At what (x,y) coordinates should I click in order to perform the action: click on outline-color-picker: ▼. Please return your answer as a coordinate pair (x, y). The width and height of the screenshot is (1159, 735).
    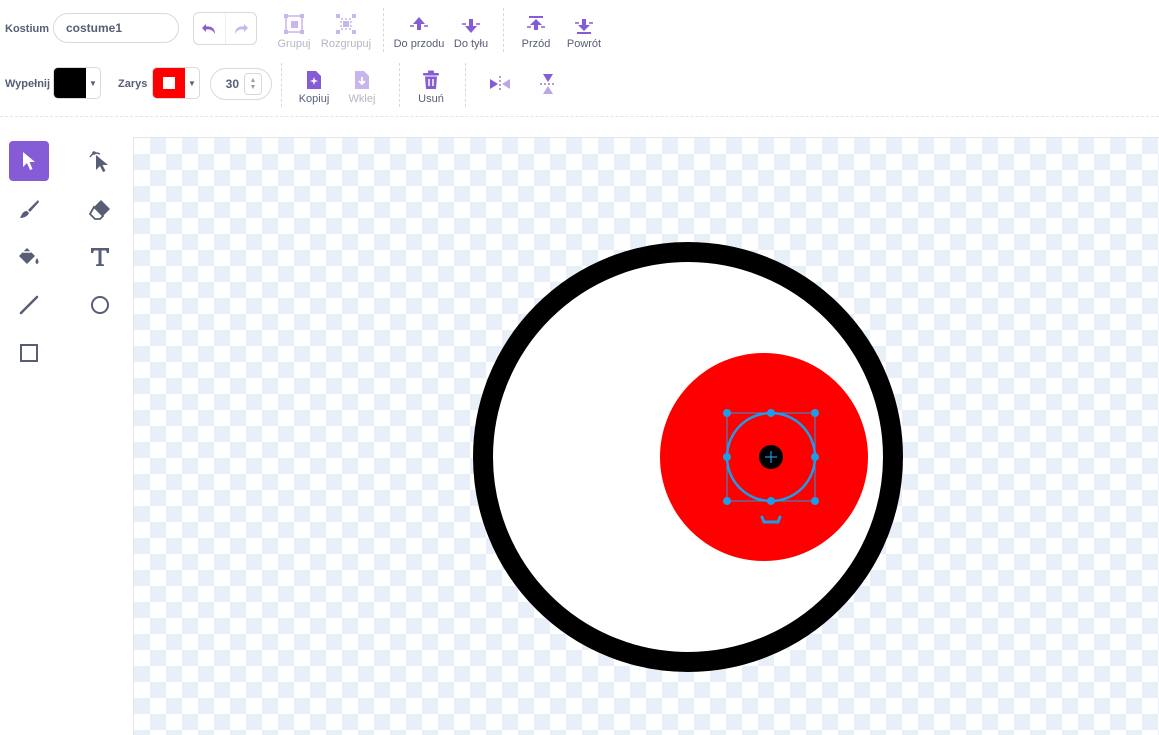
    Looking at the image, I should click on (176, 83).